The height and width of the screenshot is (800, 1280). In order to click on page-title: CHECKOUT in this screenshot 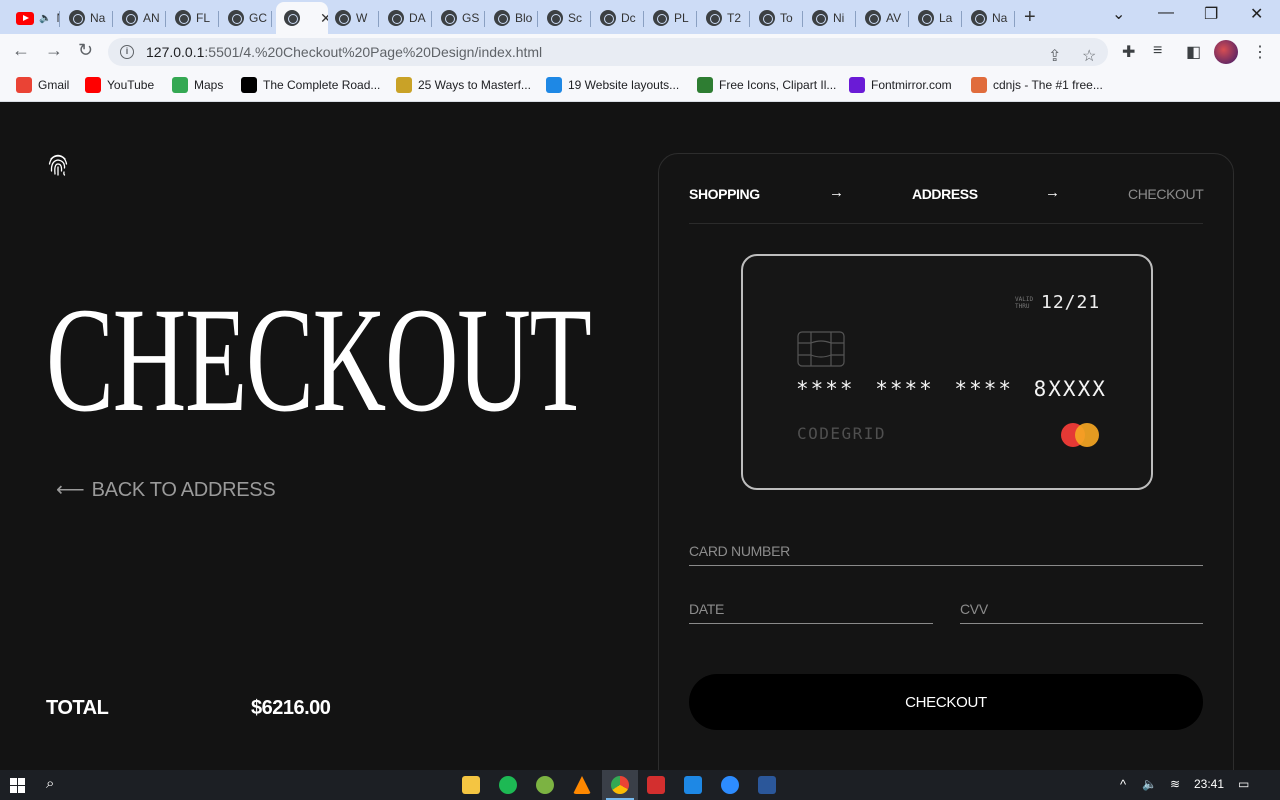, I will do `click(319, 360)`.